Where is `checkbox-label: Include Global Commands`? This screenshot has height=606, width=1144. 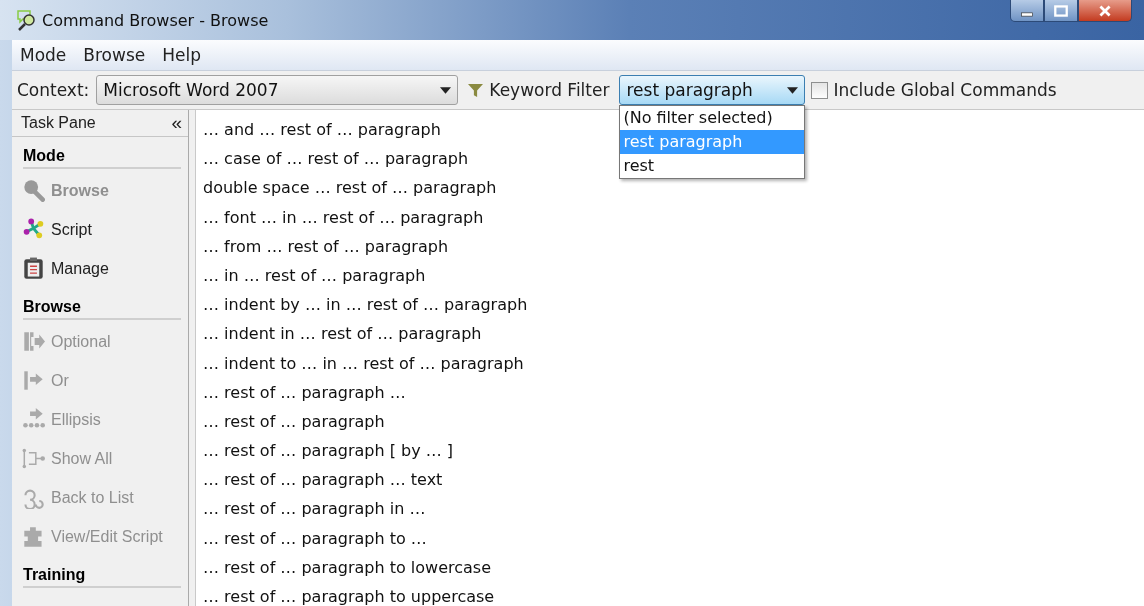 checkbox-label: Include Global Commands is located at coordinates (945, 90).